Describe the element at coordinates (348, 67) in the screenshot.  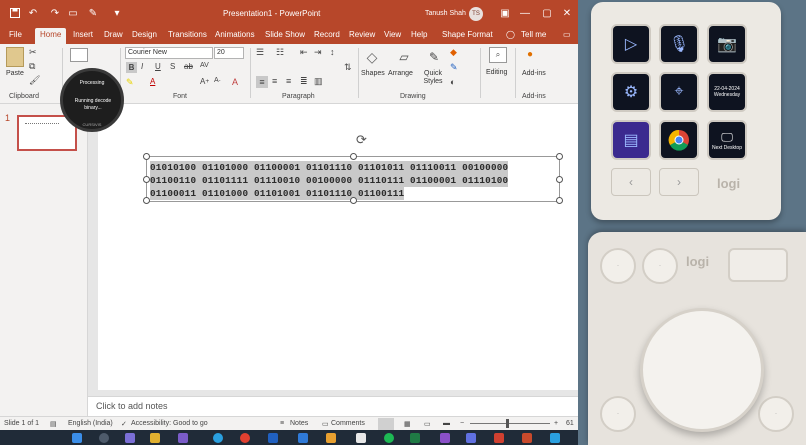
I see `text-direction-icon: ⇅` at that location.